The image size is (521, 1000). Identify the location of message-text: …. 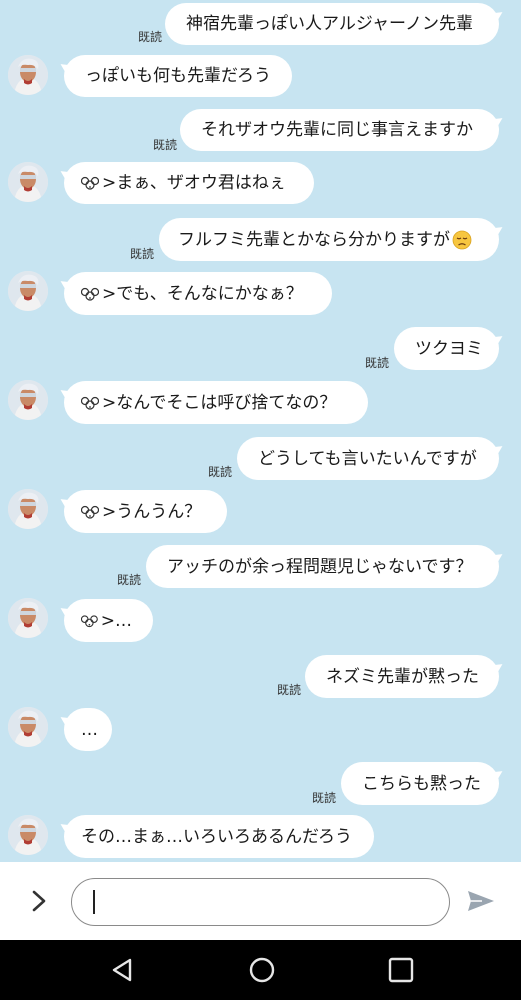
(89, 729).